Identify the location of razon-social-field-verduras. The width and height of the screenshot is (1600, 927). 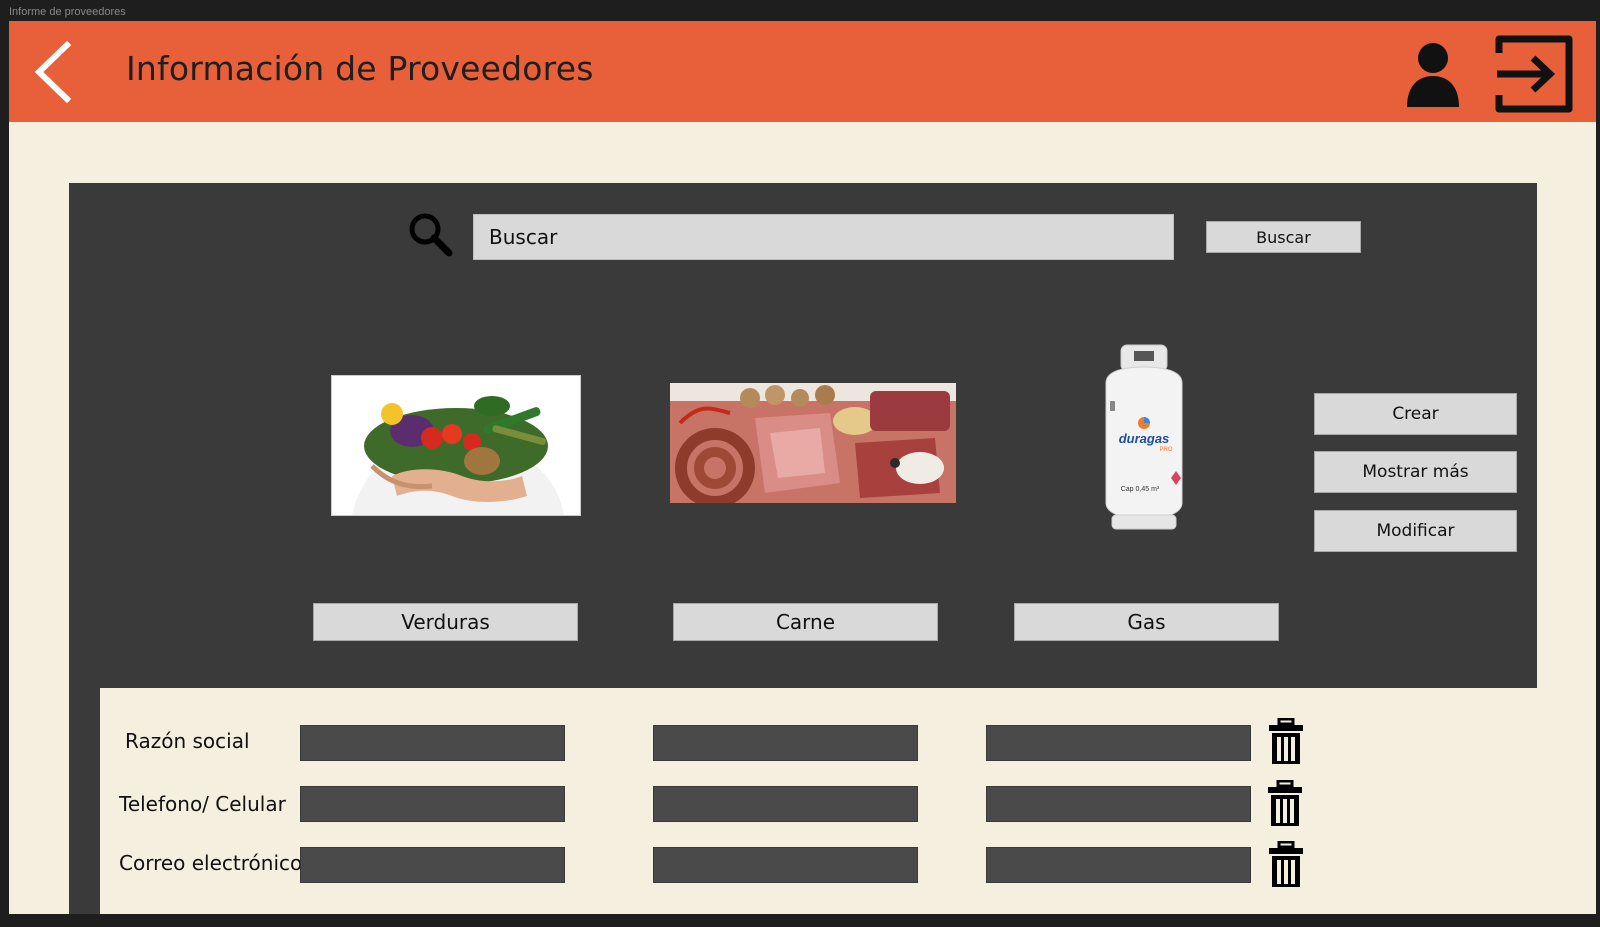
(432, 743).